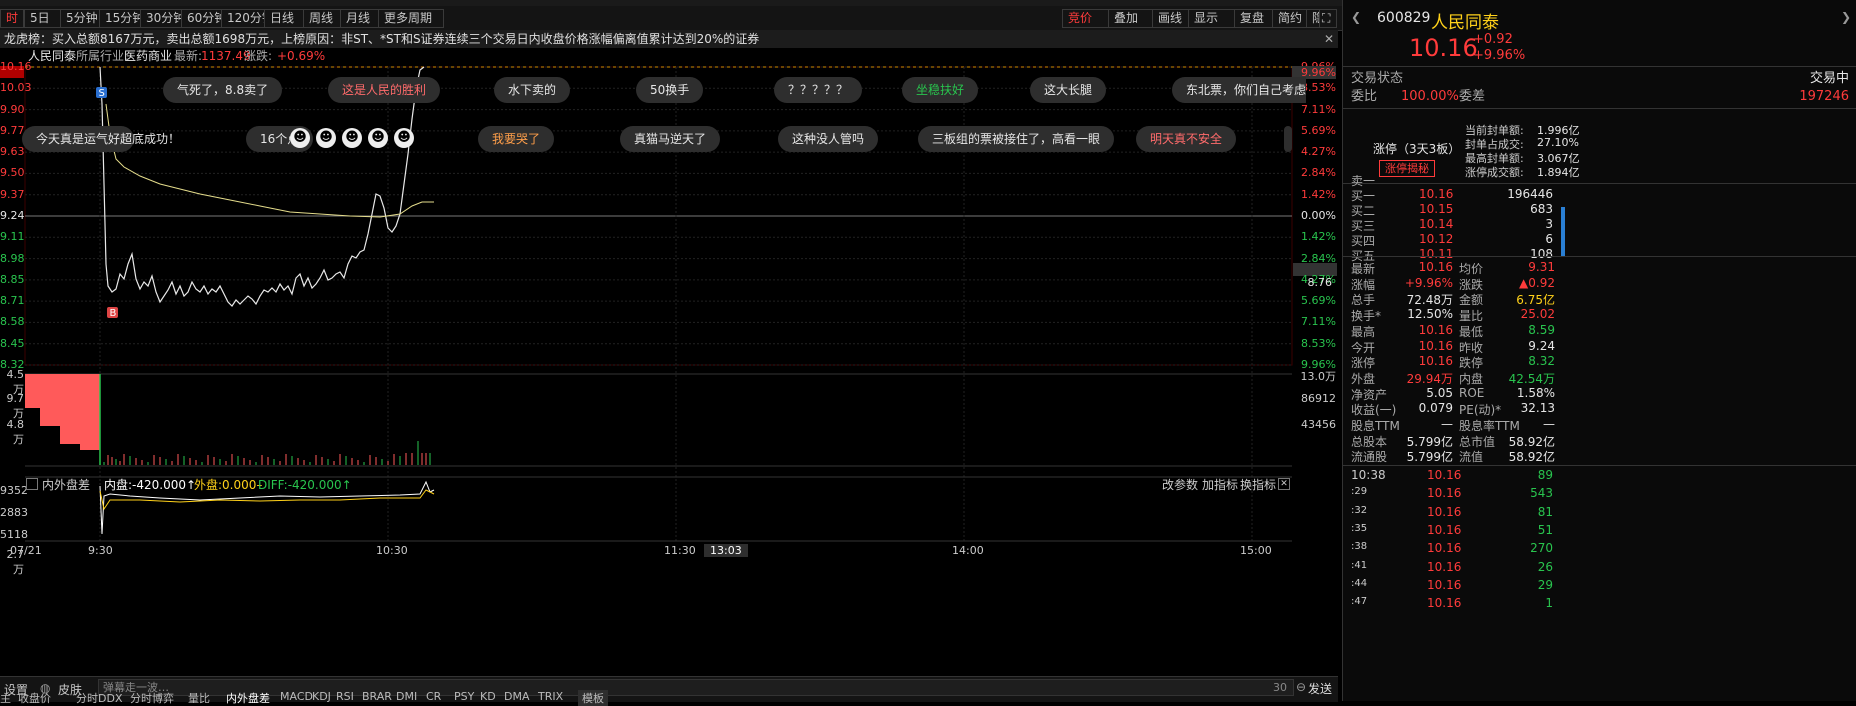 Image resolution: width=1856 pixels, height=706 pixels. I want to click on indicator-close-icon: ✕, so click(1284, 484).